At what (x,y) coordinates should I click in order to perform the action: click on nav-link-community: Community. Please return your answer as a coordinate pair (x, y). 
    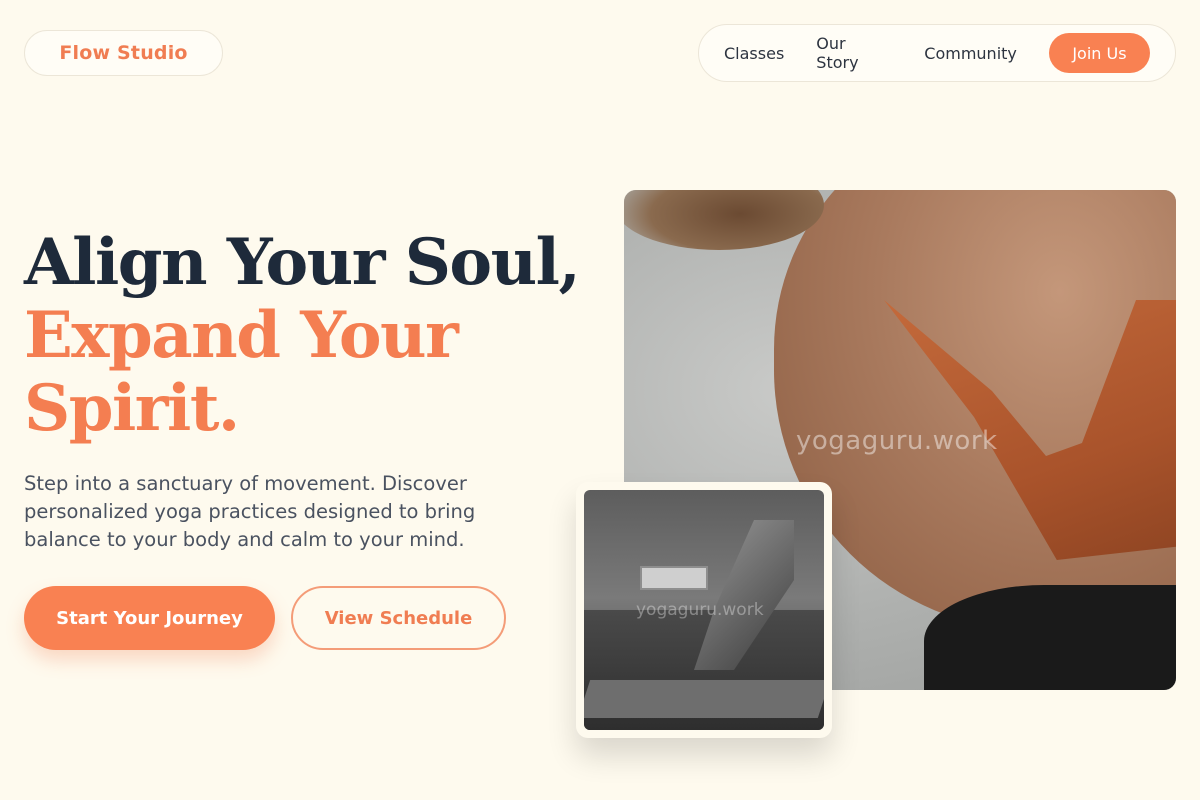
    Looking at the image, I should click on (970, 53).